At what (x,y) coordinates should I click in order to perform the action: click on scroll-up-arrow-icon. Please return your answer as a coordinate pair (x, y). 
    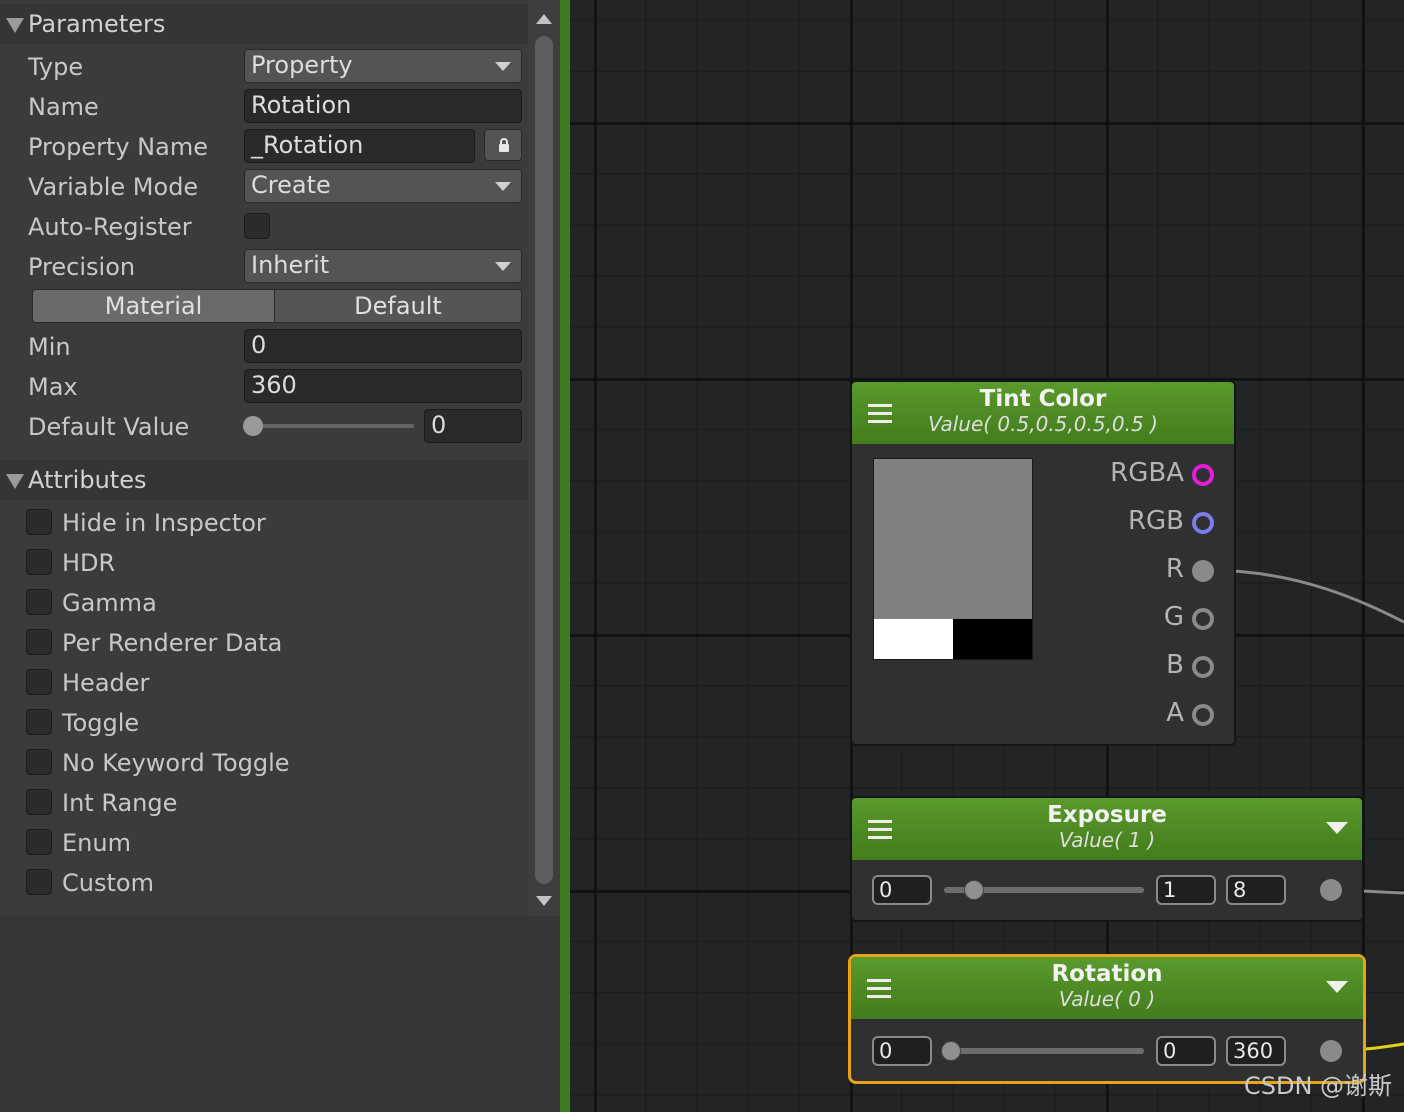
    Looking at the image, I should click on (544, 19).